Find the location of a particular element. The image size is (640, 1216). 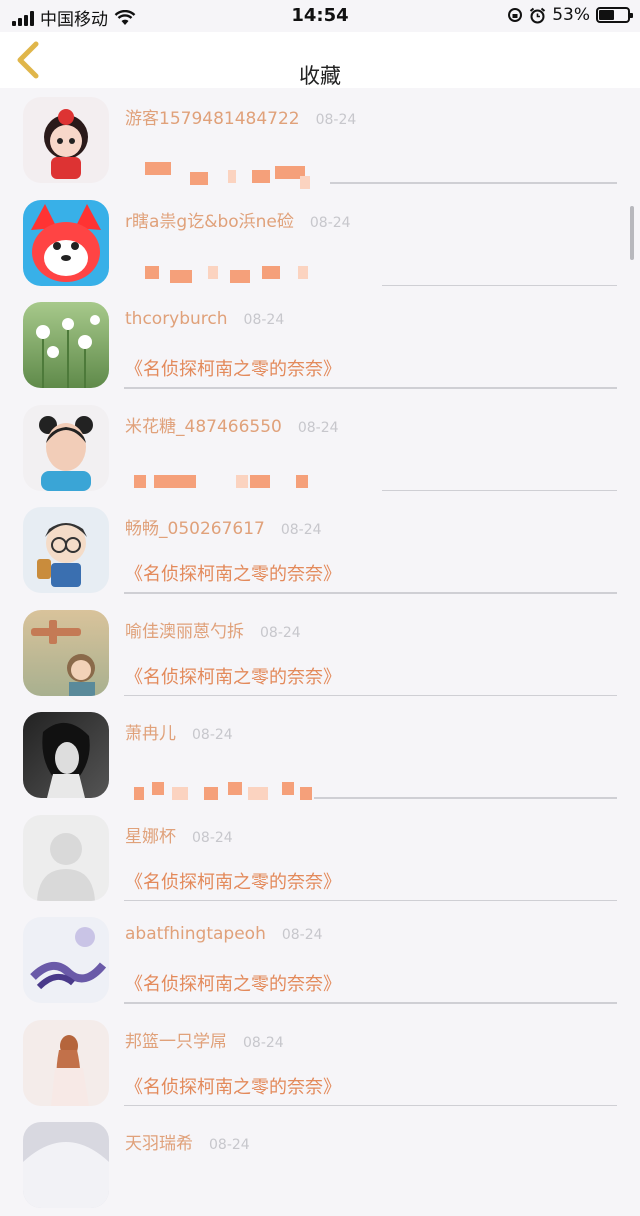

user-name-text: thcoryburch is located at coordinates (176, 319).